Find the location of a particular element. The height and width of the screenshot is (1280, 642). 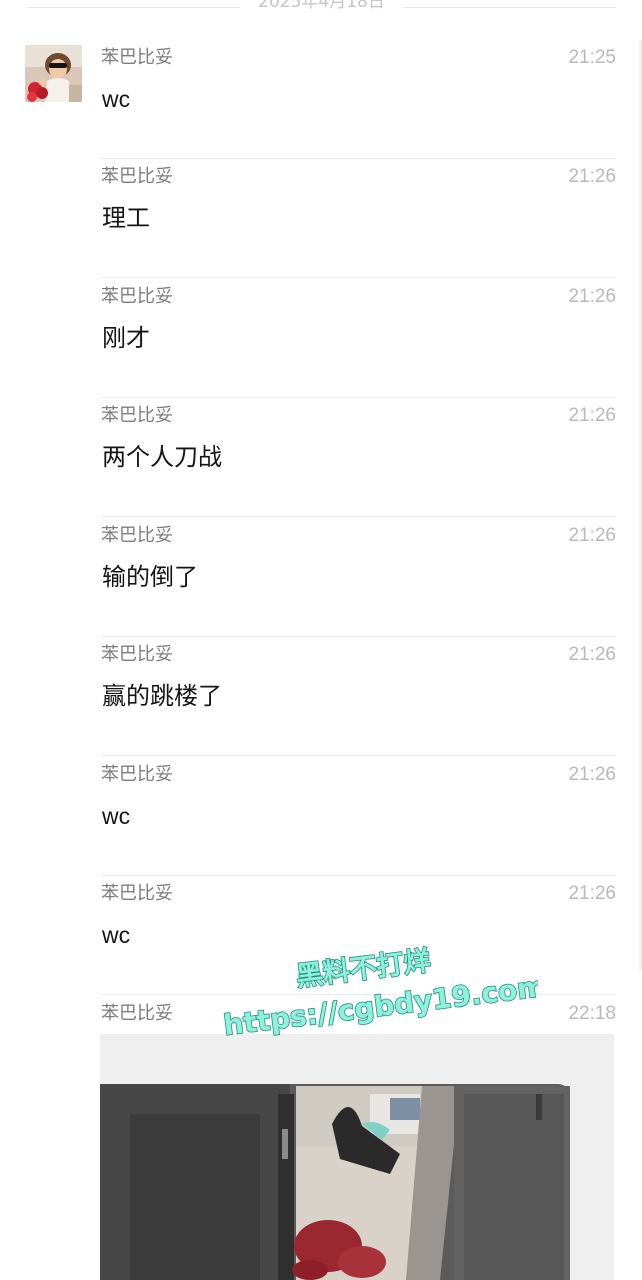

message-text: 刚才 is located at coordinates (126, 338).